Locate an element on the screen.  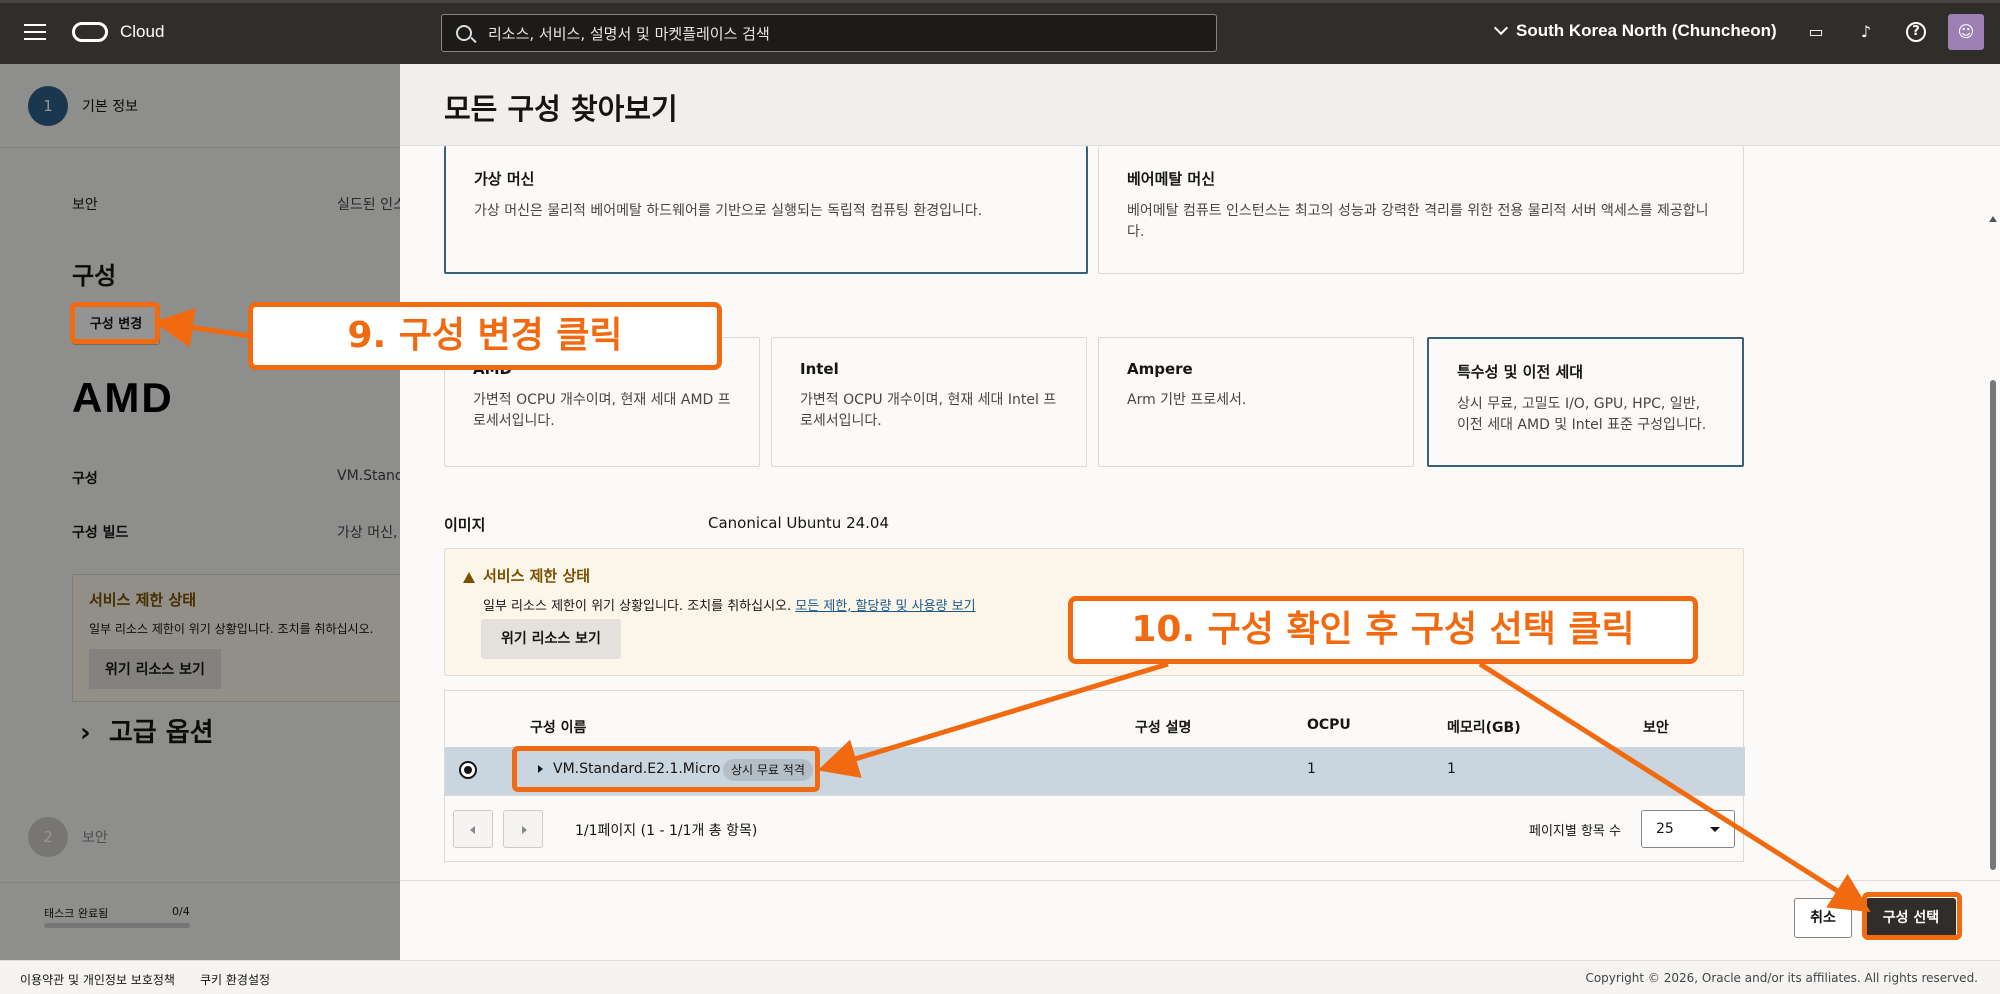
menu-icon is located at coordinates (35, 32).